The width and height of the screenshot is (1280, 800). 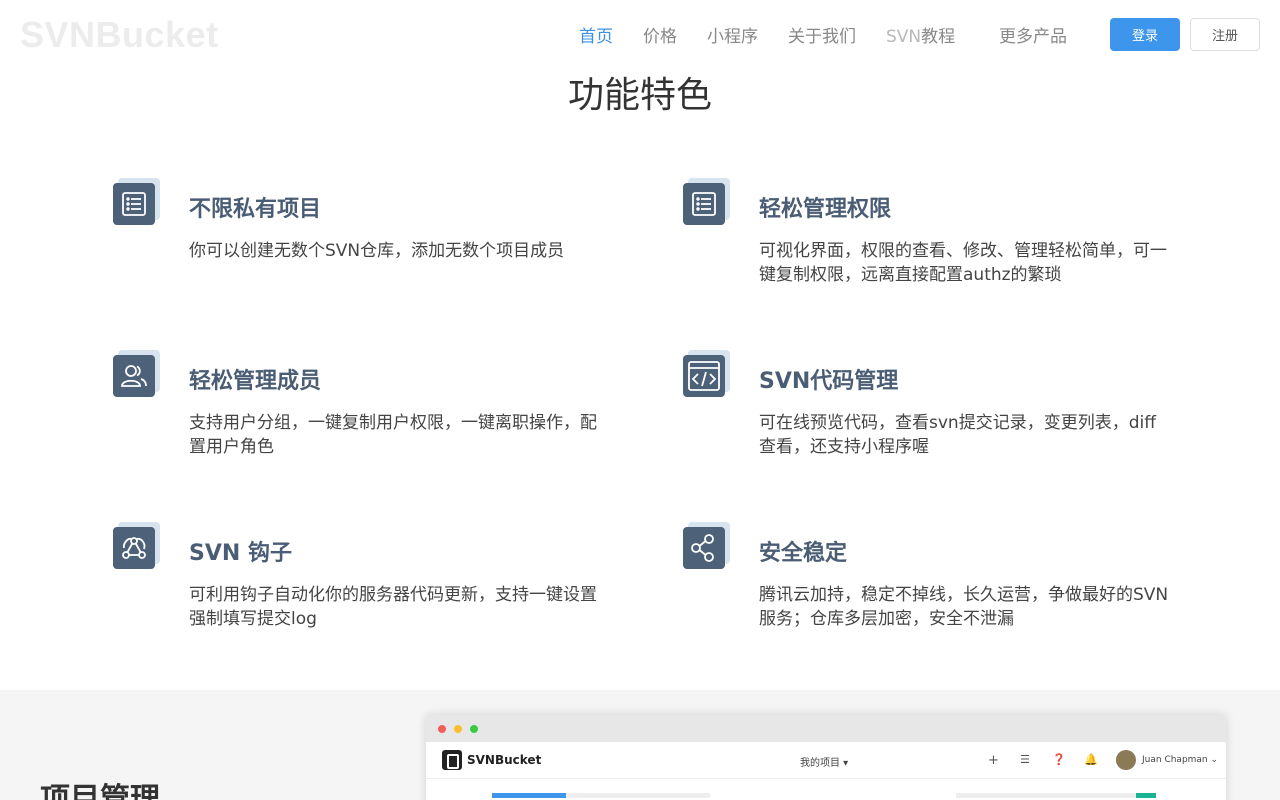 What do you see at coordinates (964, 607) in the screenshot?
I see `feature-desc: 腾讯云加持，稳定不掉线，长久运营，争做最好的SVN服务；仓库多层加密，安全不泄漏` at bounding box center [964, 607].